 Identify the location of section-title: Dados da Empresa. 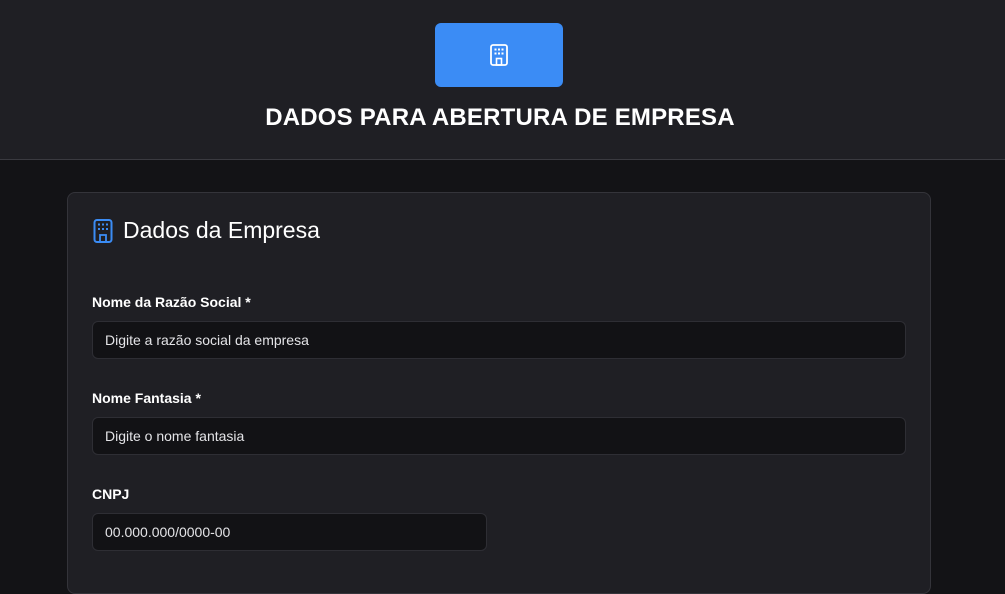
(221, 230).